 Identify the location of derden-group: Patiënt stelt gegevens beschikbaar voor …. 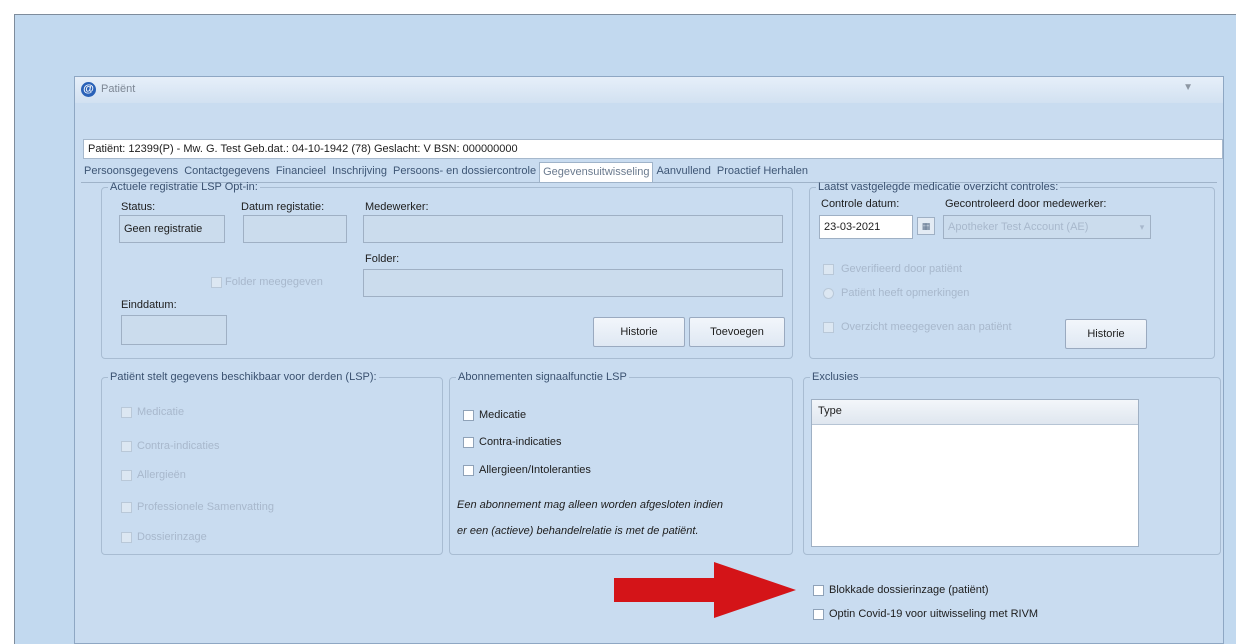
(272, 463).